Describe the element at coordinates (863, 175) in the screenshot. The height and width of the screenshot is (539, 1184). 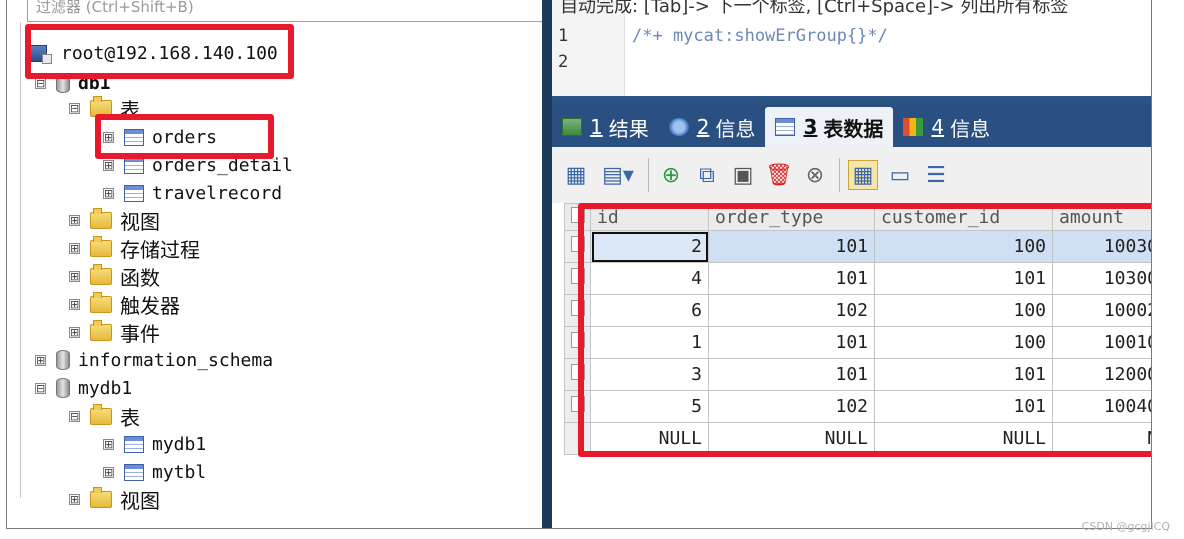
I see `grid-view-icon: ▦` at that location.